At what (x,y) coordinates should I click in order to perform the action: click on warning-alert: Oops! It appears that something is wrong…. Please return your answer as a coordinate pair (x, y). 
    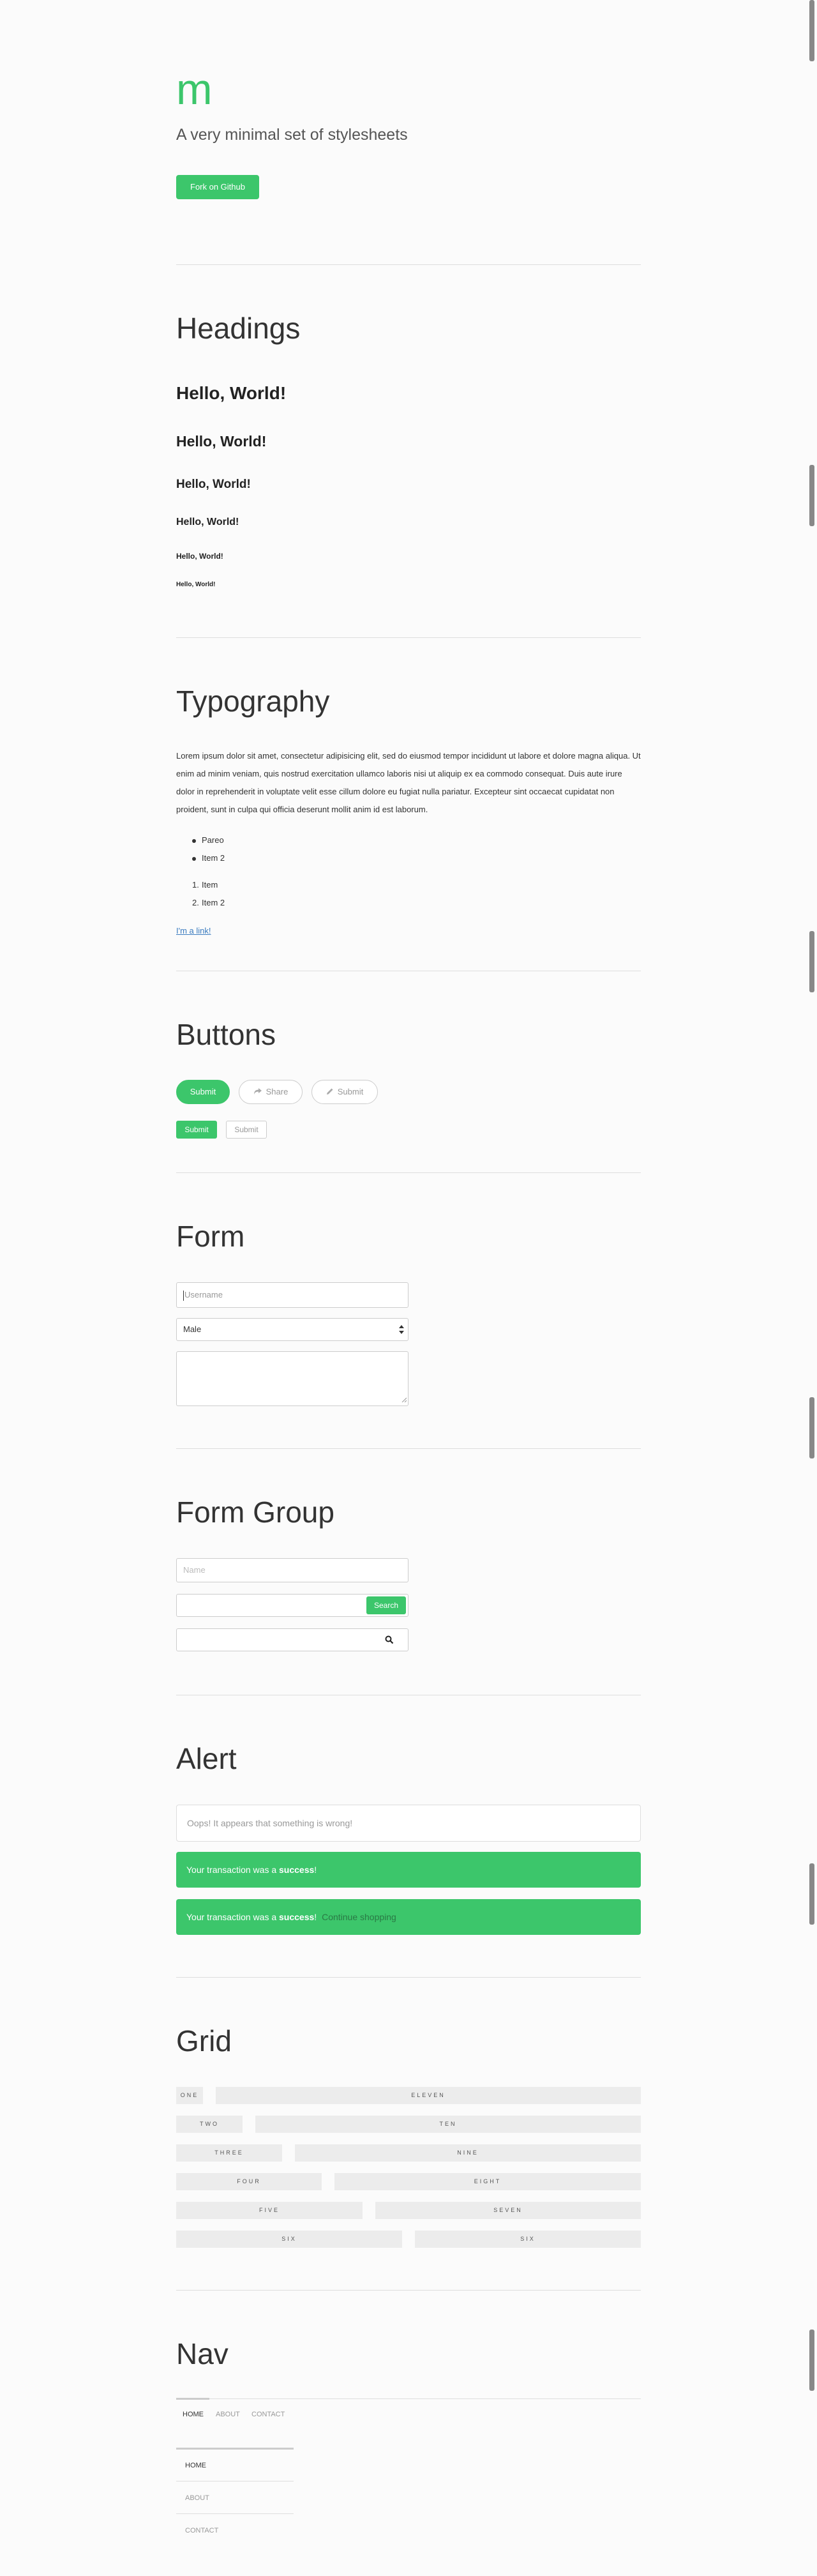
    Looking at the image, I should click on (408, 1824).